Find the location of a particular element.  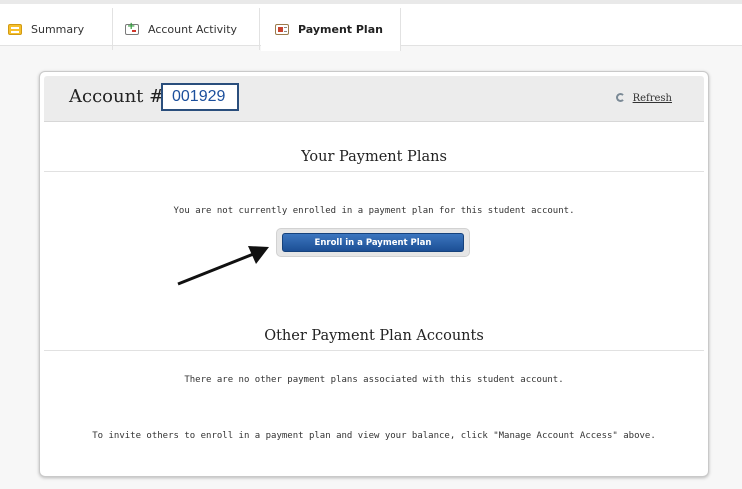

tab-account-activity: Account Activity is located at coordinates (186, 29).